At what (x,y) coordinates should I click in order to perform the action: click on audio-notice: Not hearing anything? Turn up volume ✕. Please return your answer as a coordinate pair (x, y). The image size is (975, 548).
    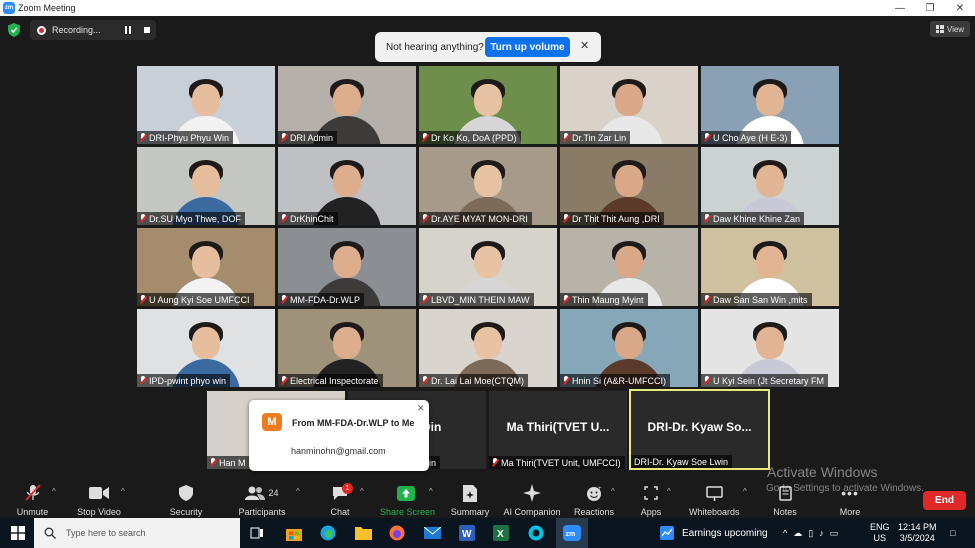
    Looking at the image, I should click on (488, 47).